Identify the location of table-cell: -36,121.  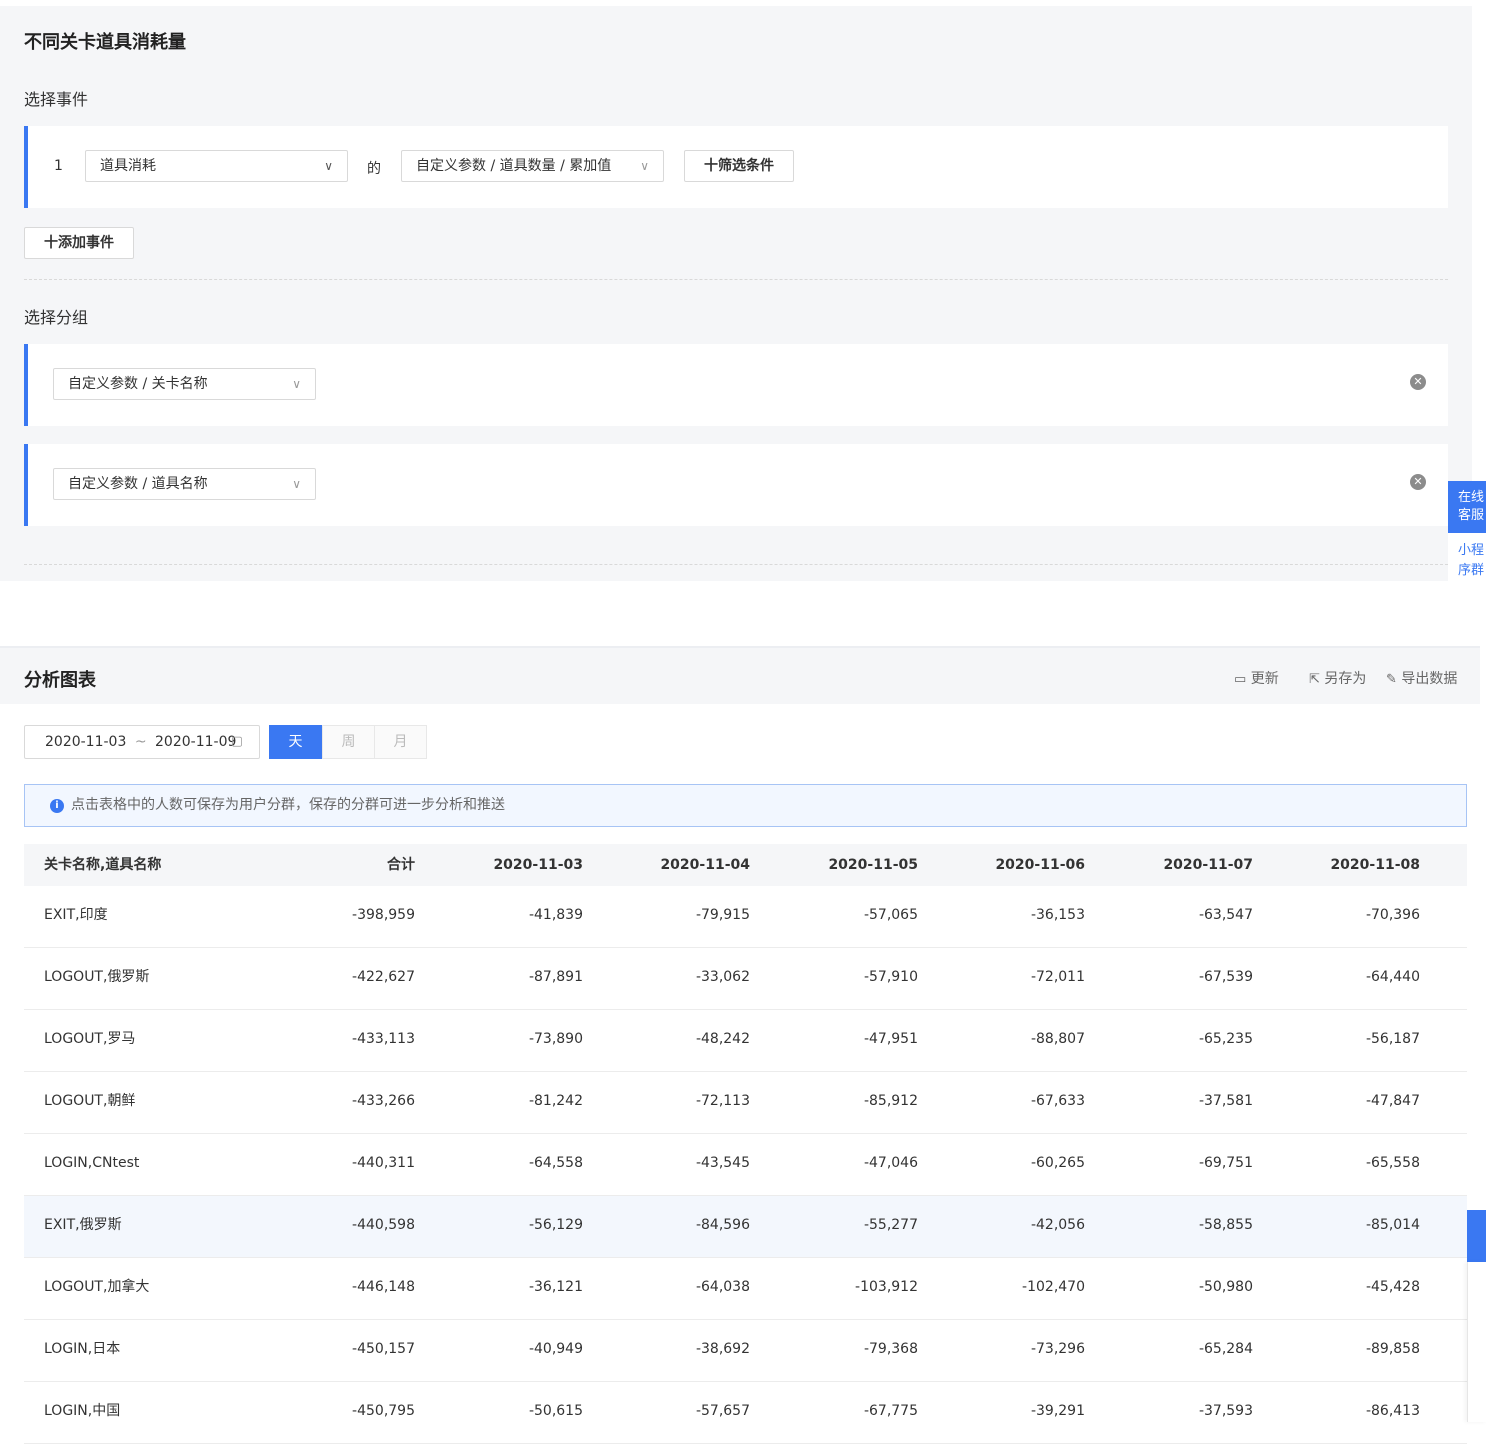
(513, 1287).